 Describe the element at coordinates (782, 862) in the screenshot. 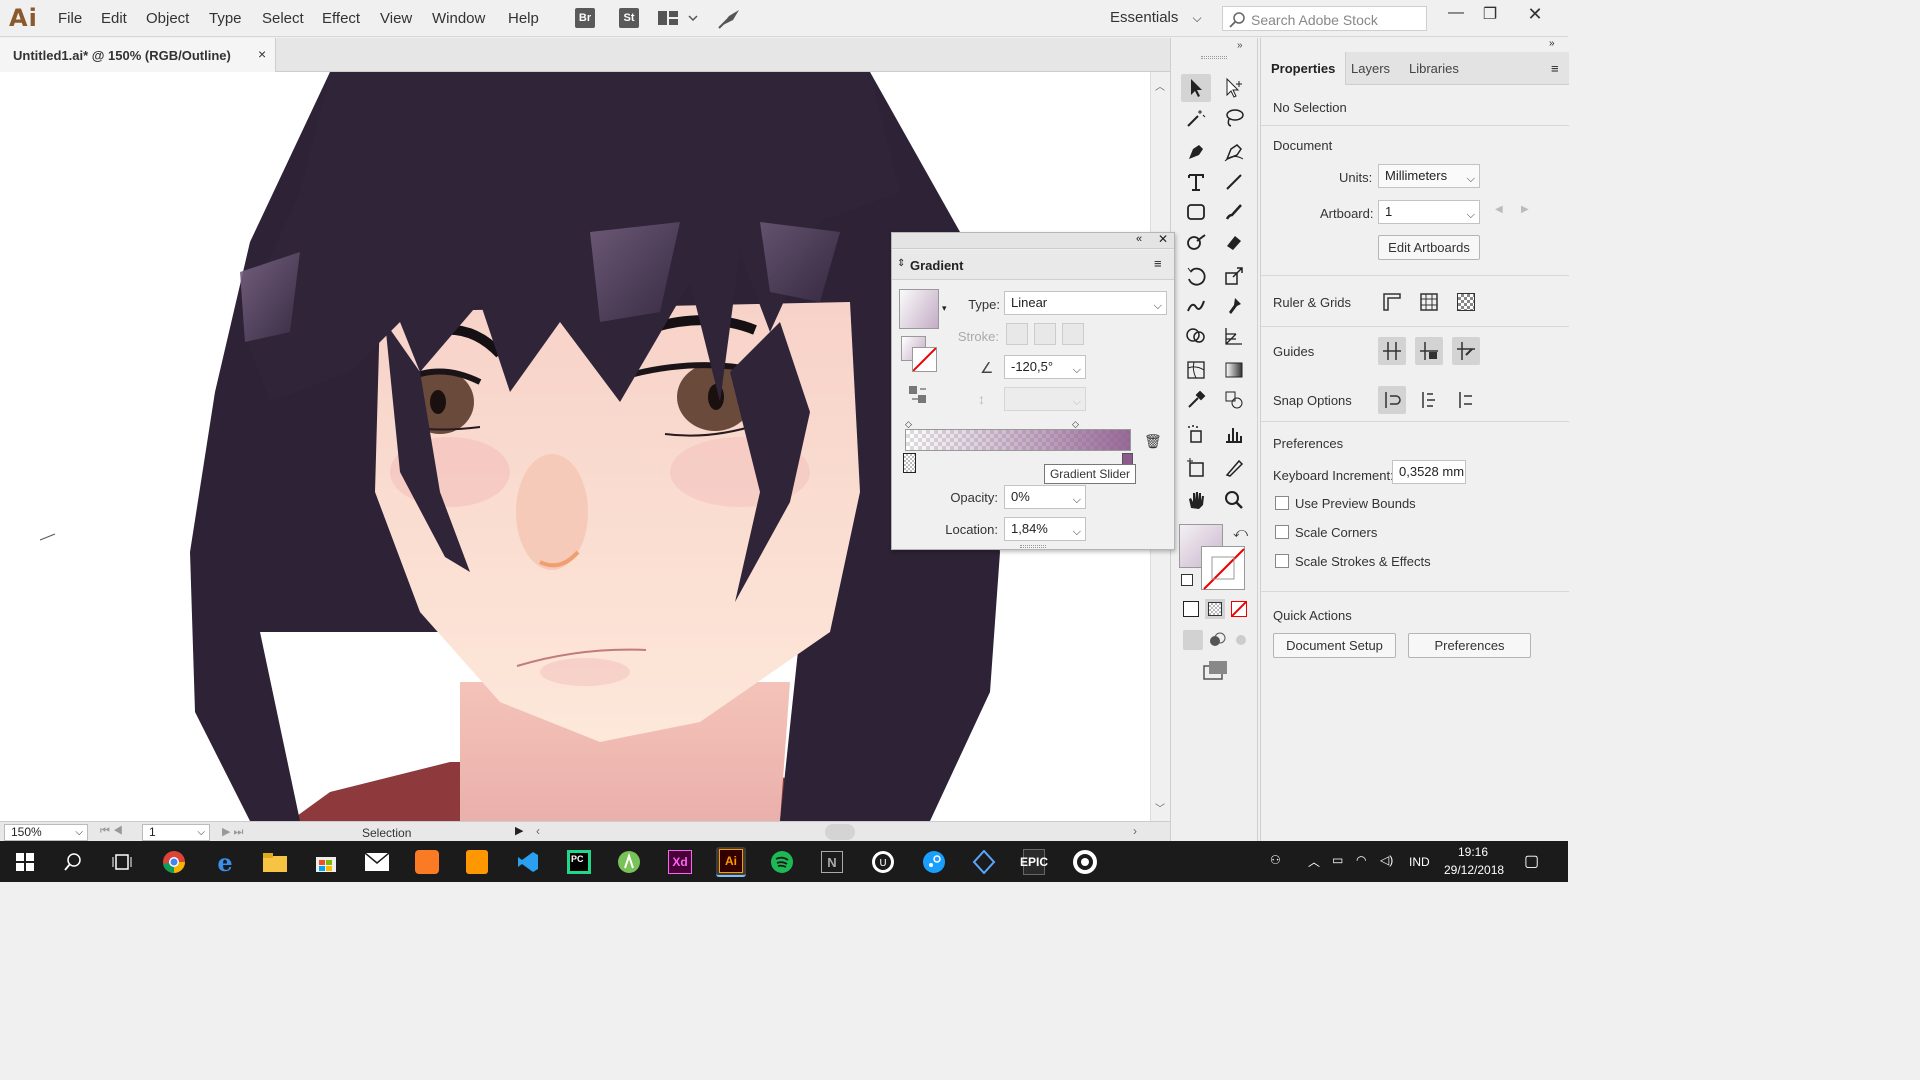

I see `spotify-icon` at that location.